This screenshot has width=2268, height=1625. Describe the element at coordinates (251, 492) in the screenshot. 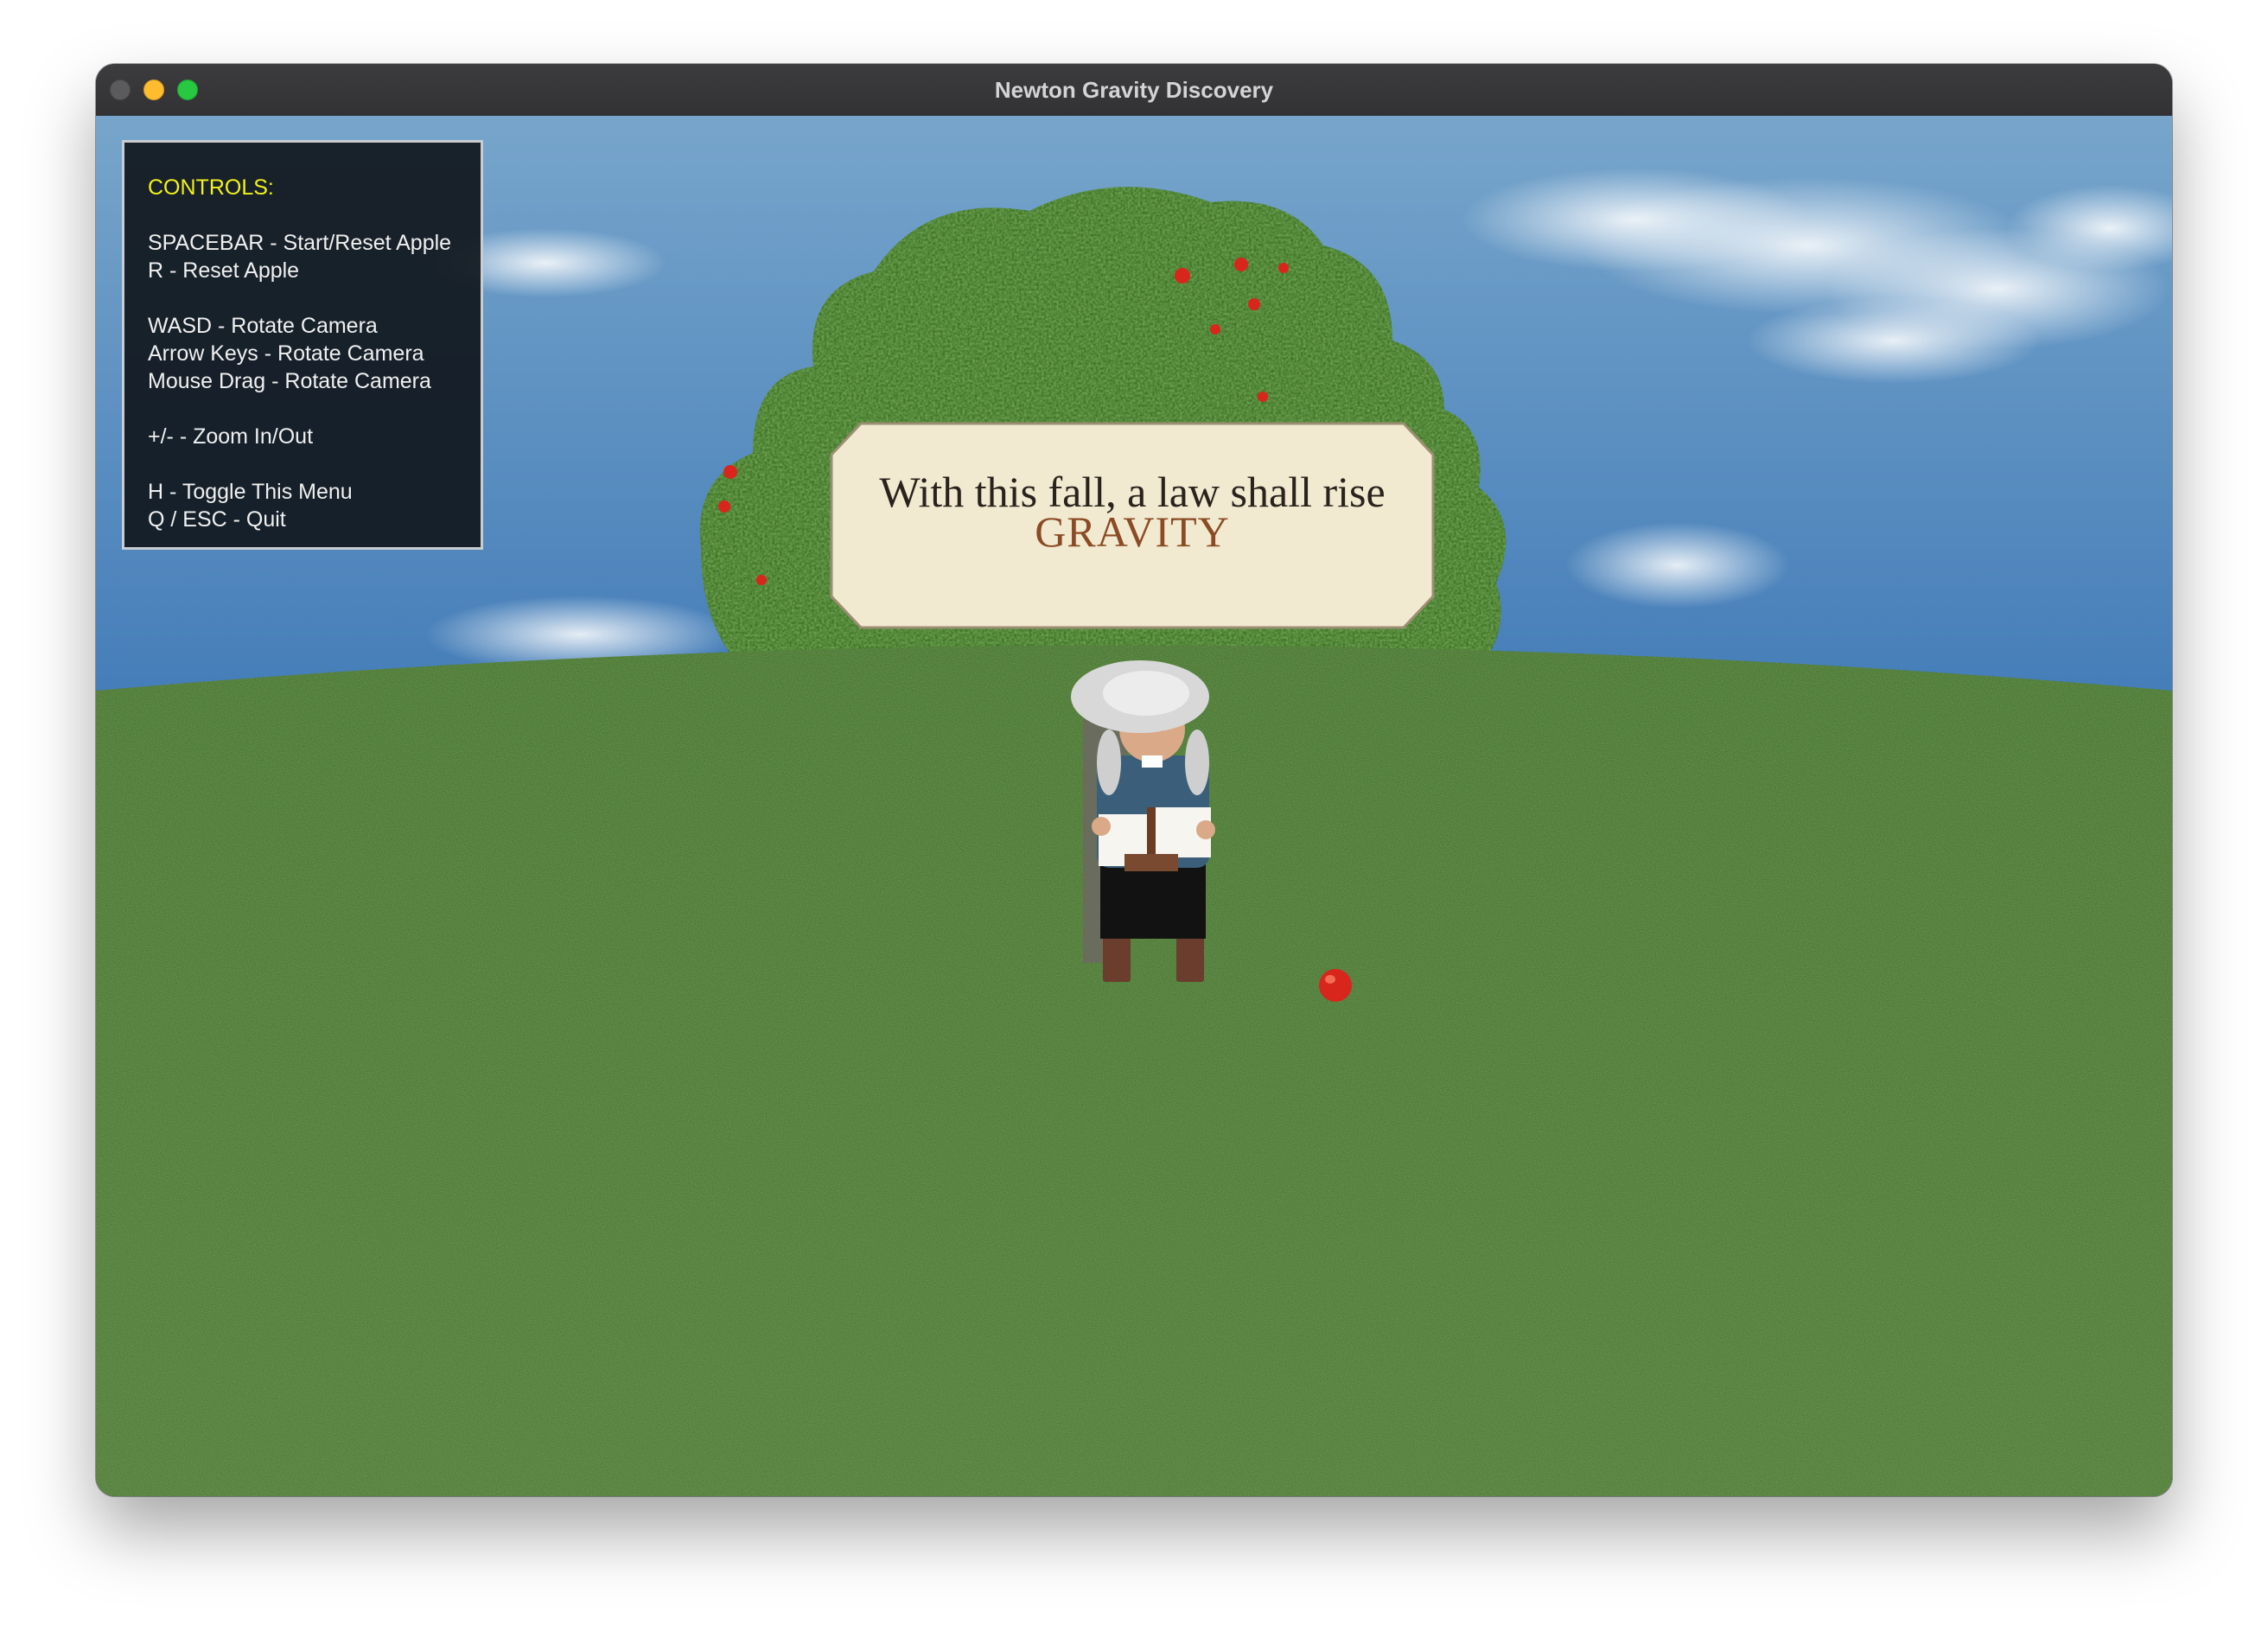

I see `control-toggle-menu: H - Toggle This Menu` at that location.